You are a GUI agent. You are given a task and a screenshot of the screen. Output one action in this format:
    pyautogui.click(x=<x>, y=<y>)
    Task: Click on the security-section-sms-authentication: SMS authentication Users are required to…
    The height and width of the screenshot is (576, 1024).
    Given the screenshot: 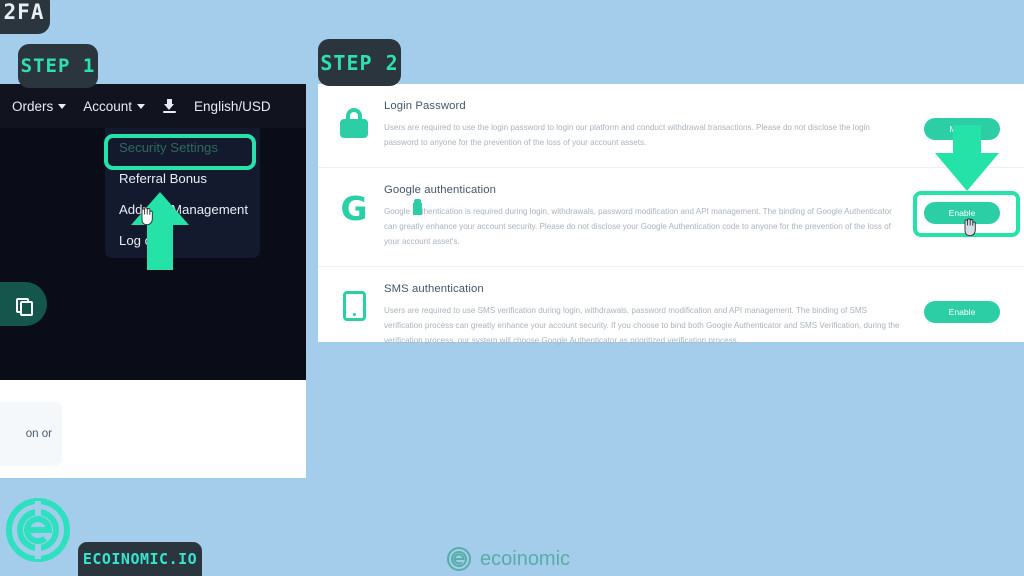 What is the action you would take?
    pyautogui.click(x=671, y=316)
    